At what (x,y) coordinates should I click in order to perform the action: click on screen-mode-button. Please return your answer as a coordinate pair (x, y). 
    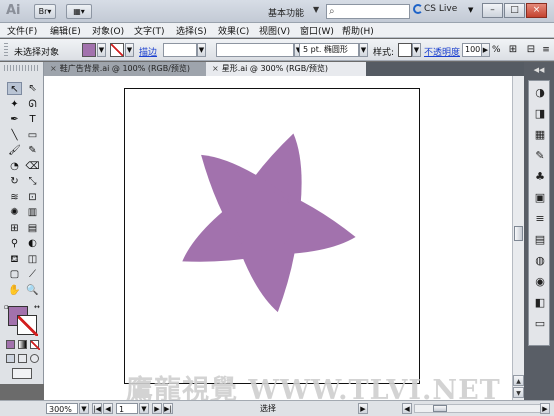
    Looking at the image, I should click on (22, 373).